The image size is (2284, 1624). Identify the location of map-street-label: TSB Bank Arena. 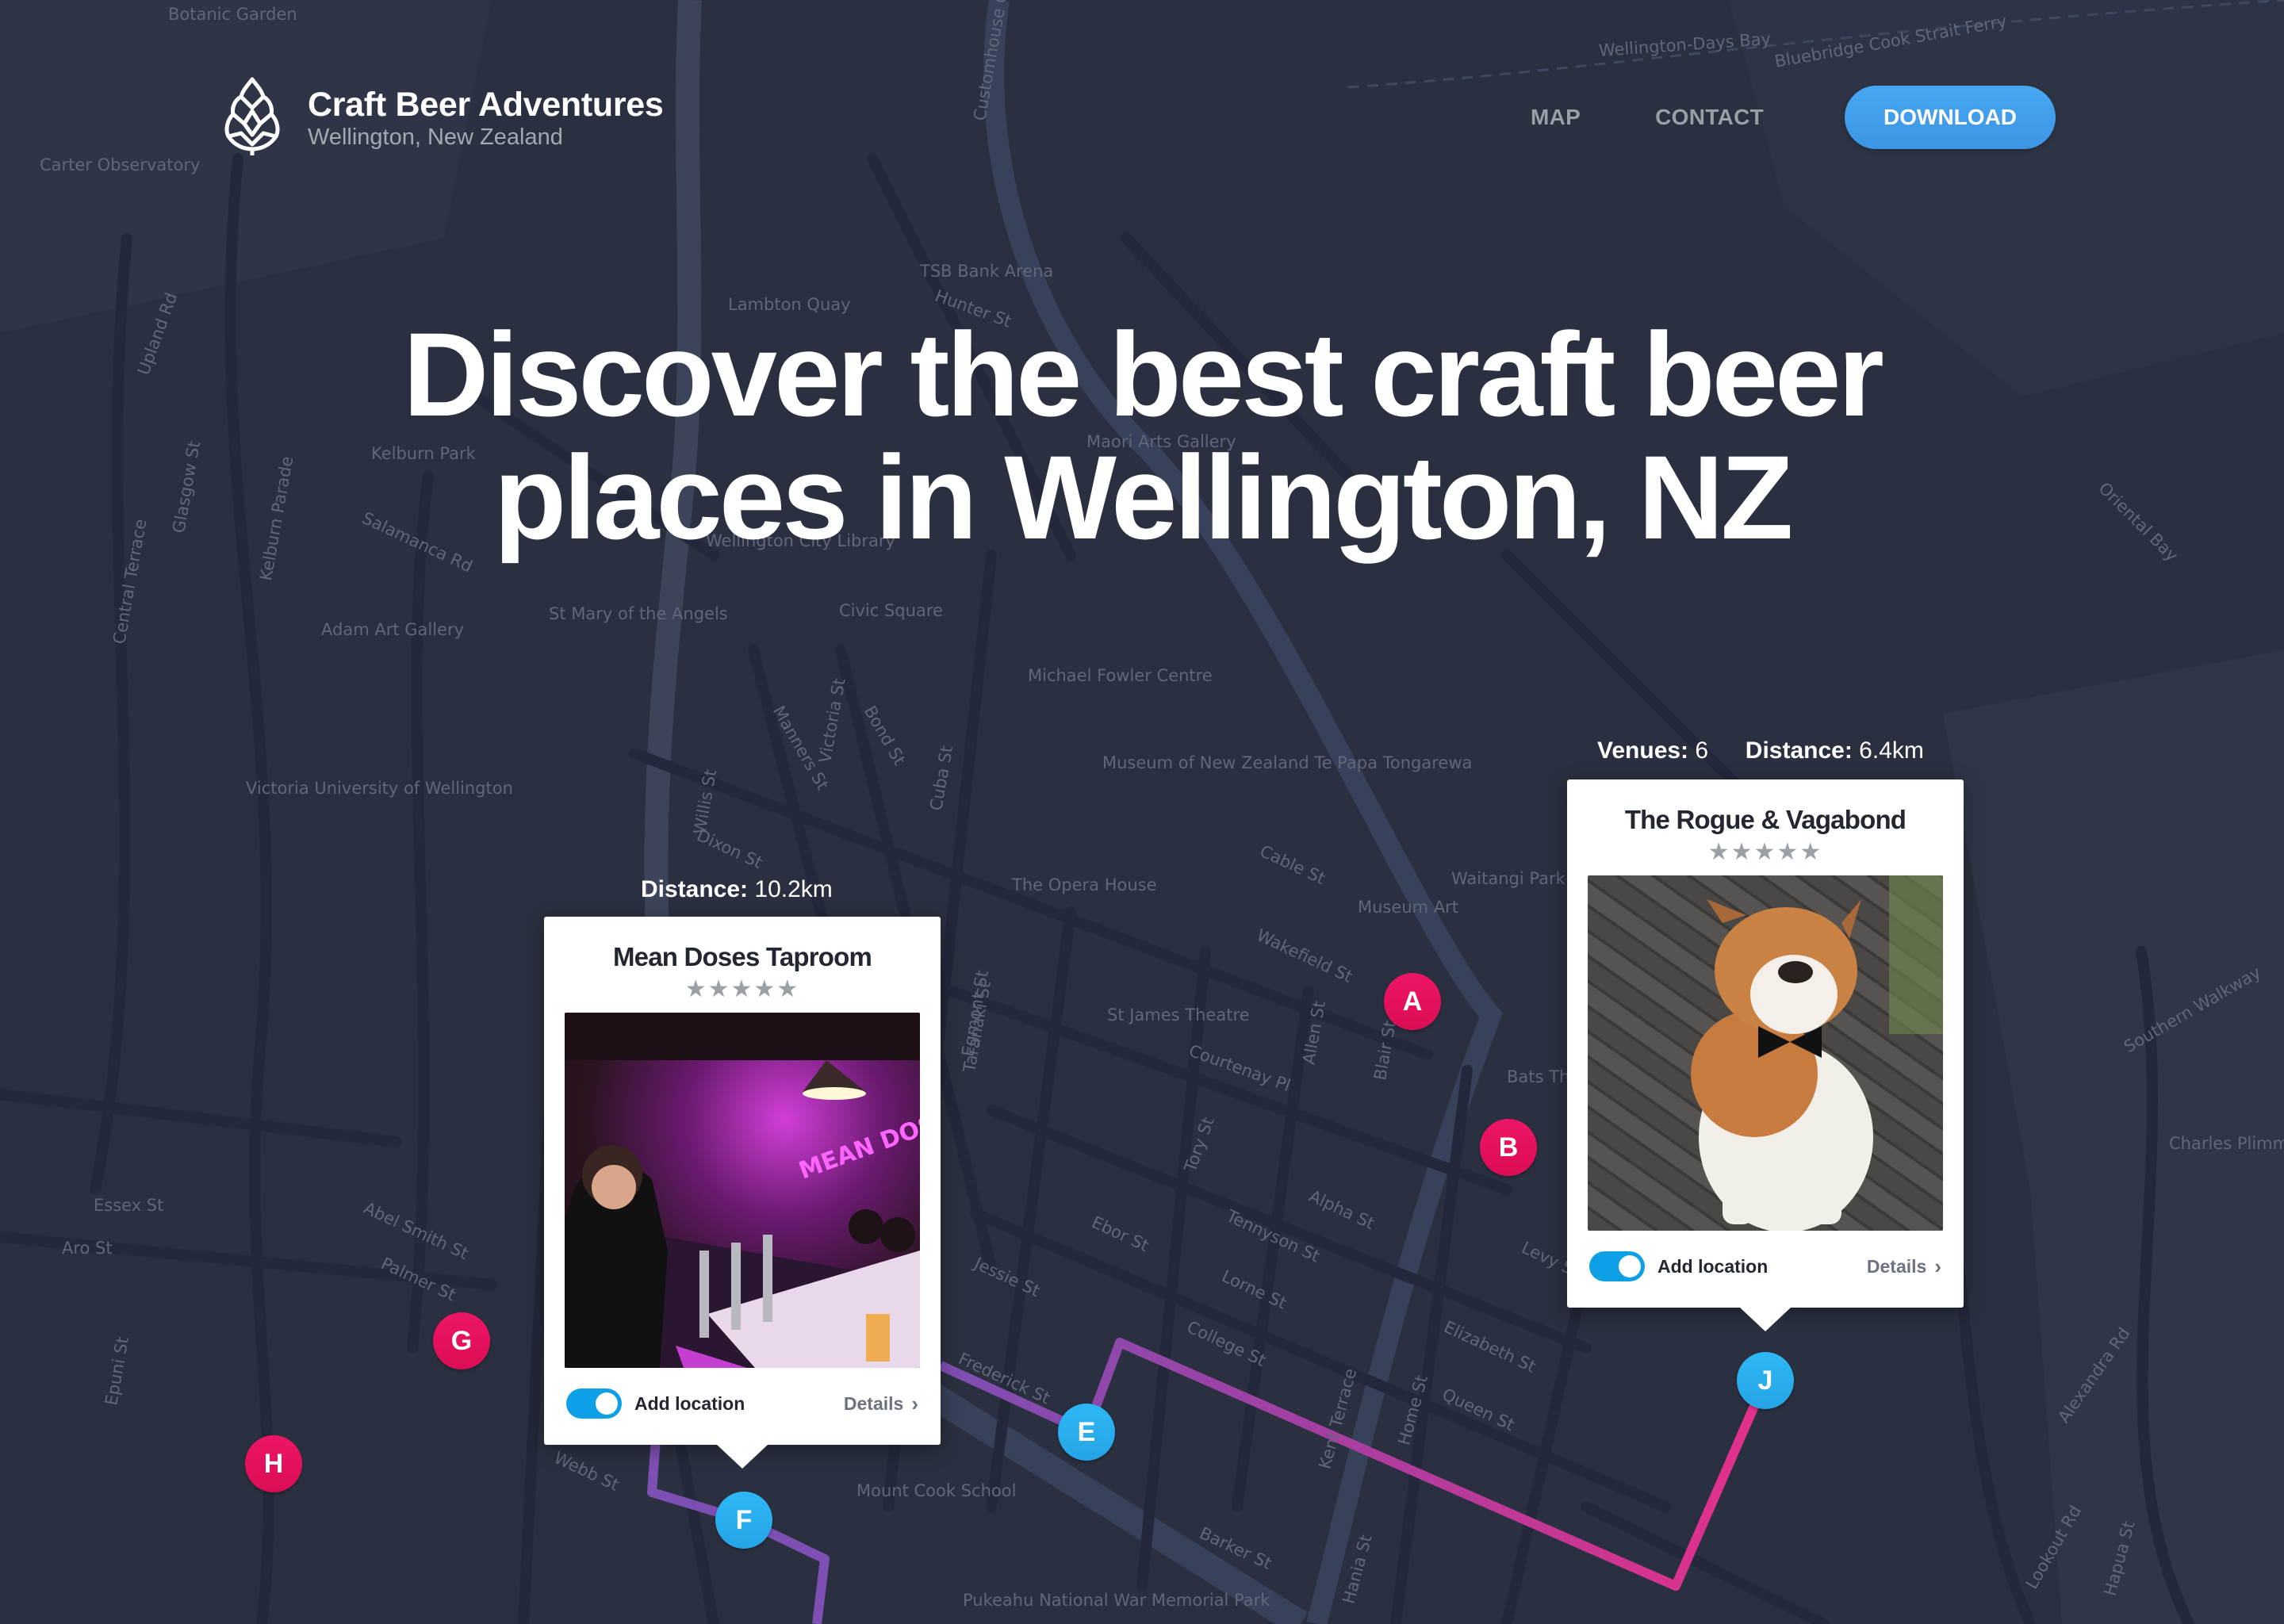
(987, 271).